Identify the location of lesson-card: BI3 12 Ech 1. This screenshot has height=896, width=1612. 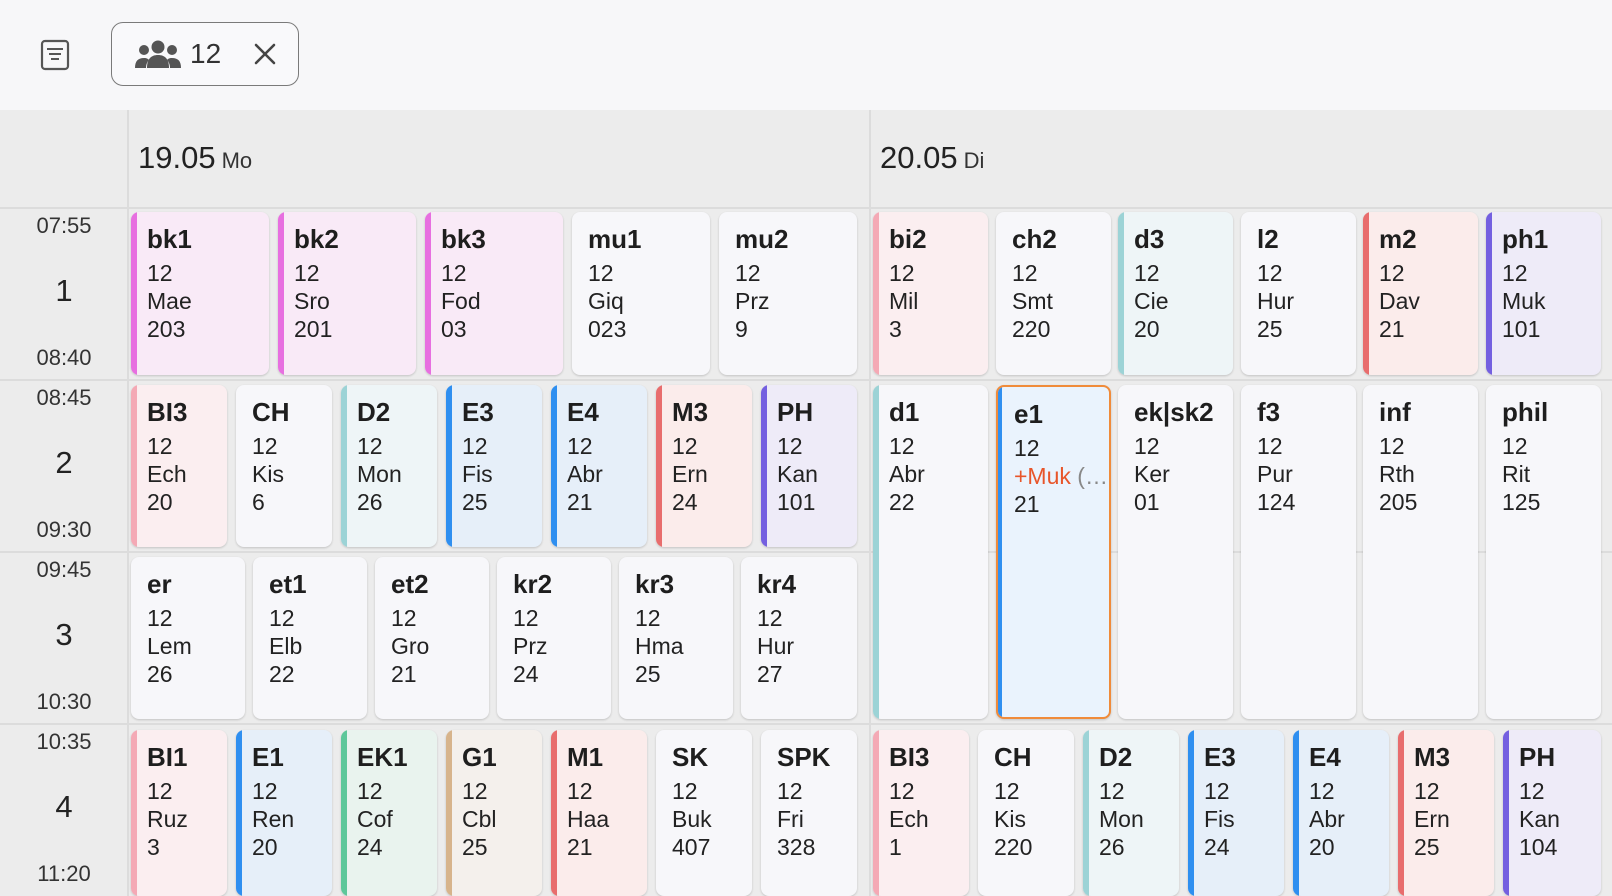
(921, 813).